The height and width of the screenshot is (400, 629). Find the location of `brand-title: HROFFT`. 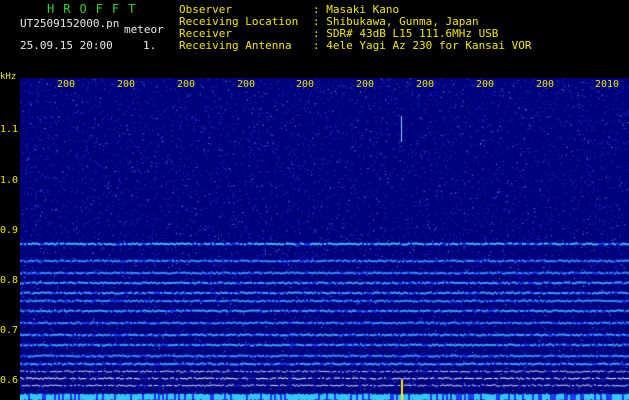

brand-title: HROFFT is located at coordinates (96, 9).